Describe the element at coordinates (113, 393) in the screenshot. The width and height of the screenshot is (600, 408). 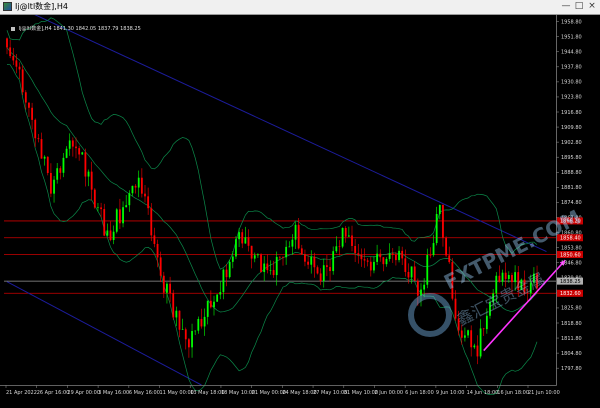
I see `time-tick-label: 3 May 16:00` at that location.